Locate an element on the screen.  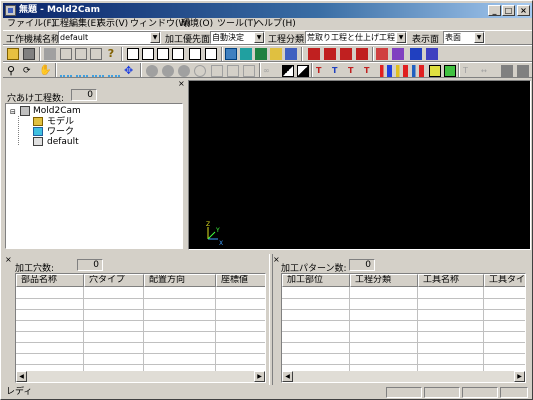
column-header: 工具タイプ is located at coordinates (504, 280).